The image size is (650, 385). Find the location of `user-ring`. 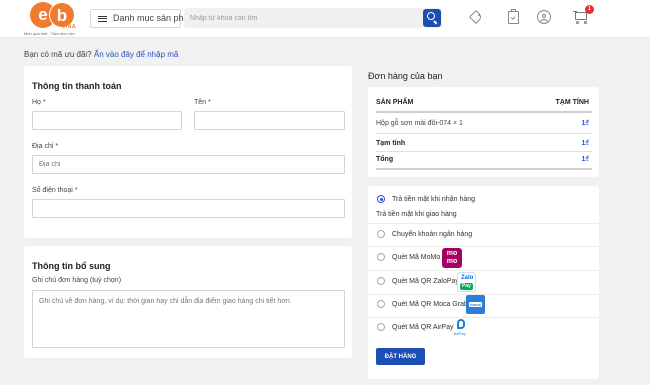

user-ring is located at coordinates (544, 17).